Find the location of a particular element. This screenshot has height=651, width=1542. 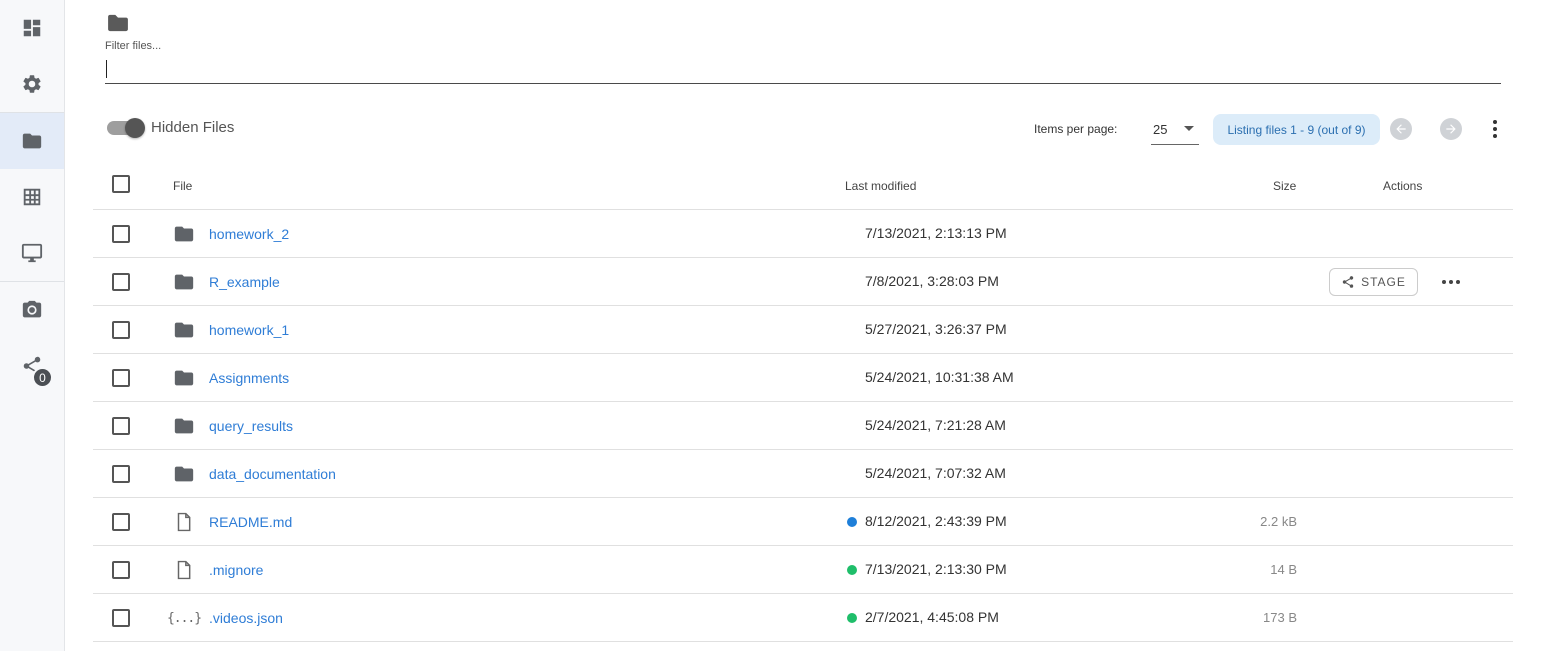

modified-time: 5/24/2021, 10:31:38 AM is located at coordinates (939, 377).